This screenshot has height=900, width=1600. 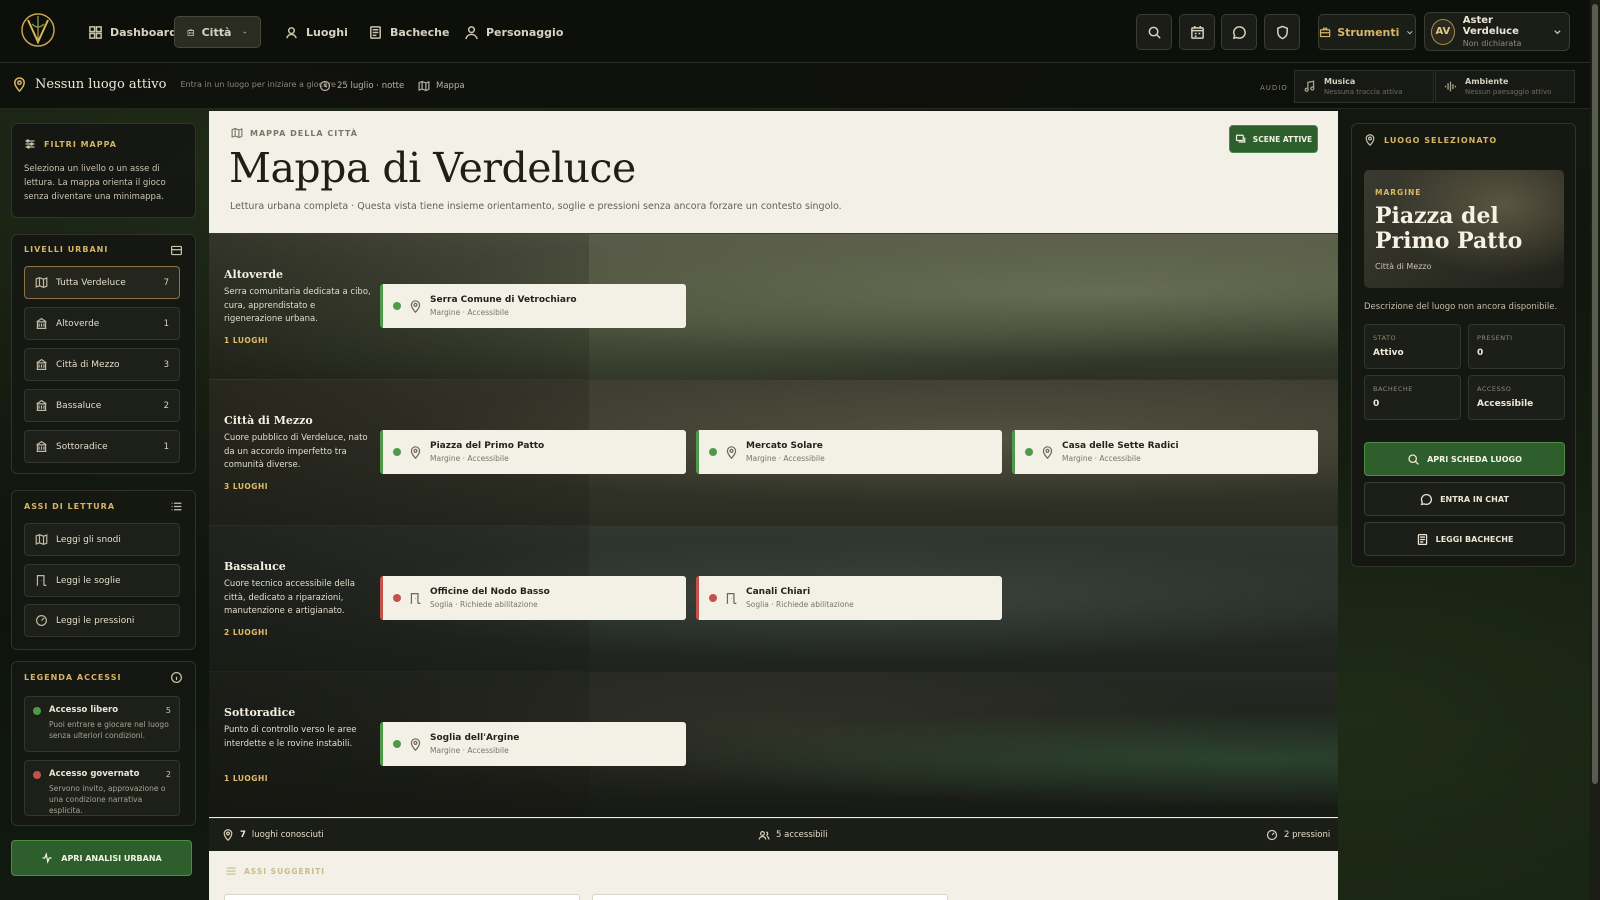 What do you see at coordinates (102, 620) in the screenshot?
I see `axis-item-pressioni: Leggi le pressioni` at bounding box center [102, 620].